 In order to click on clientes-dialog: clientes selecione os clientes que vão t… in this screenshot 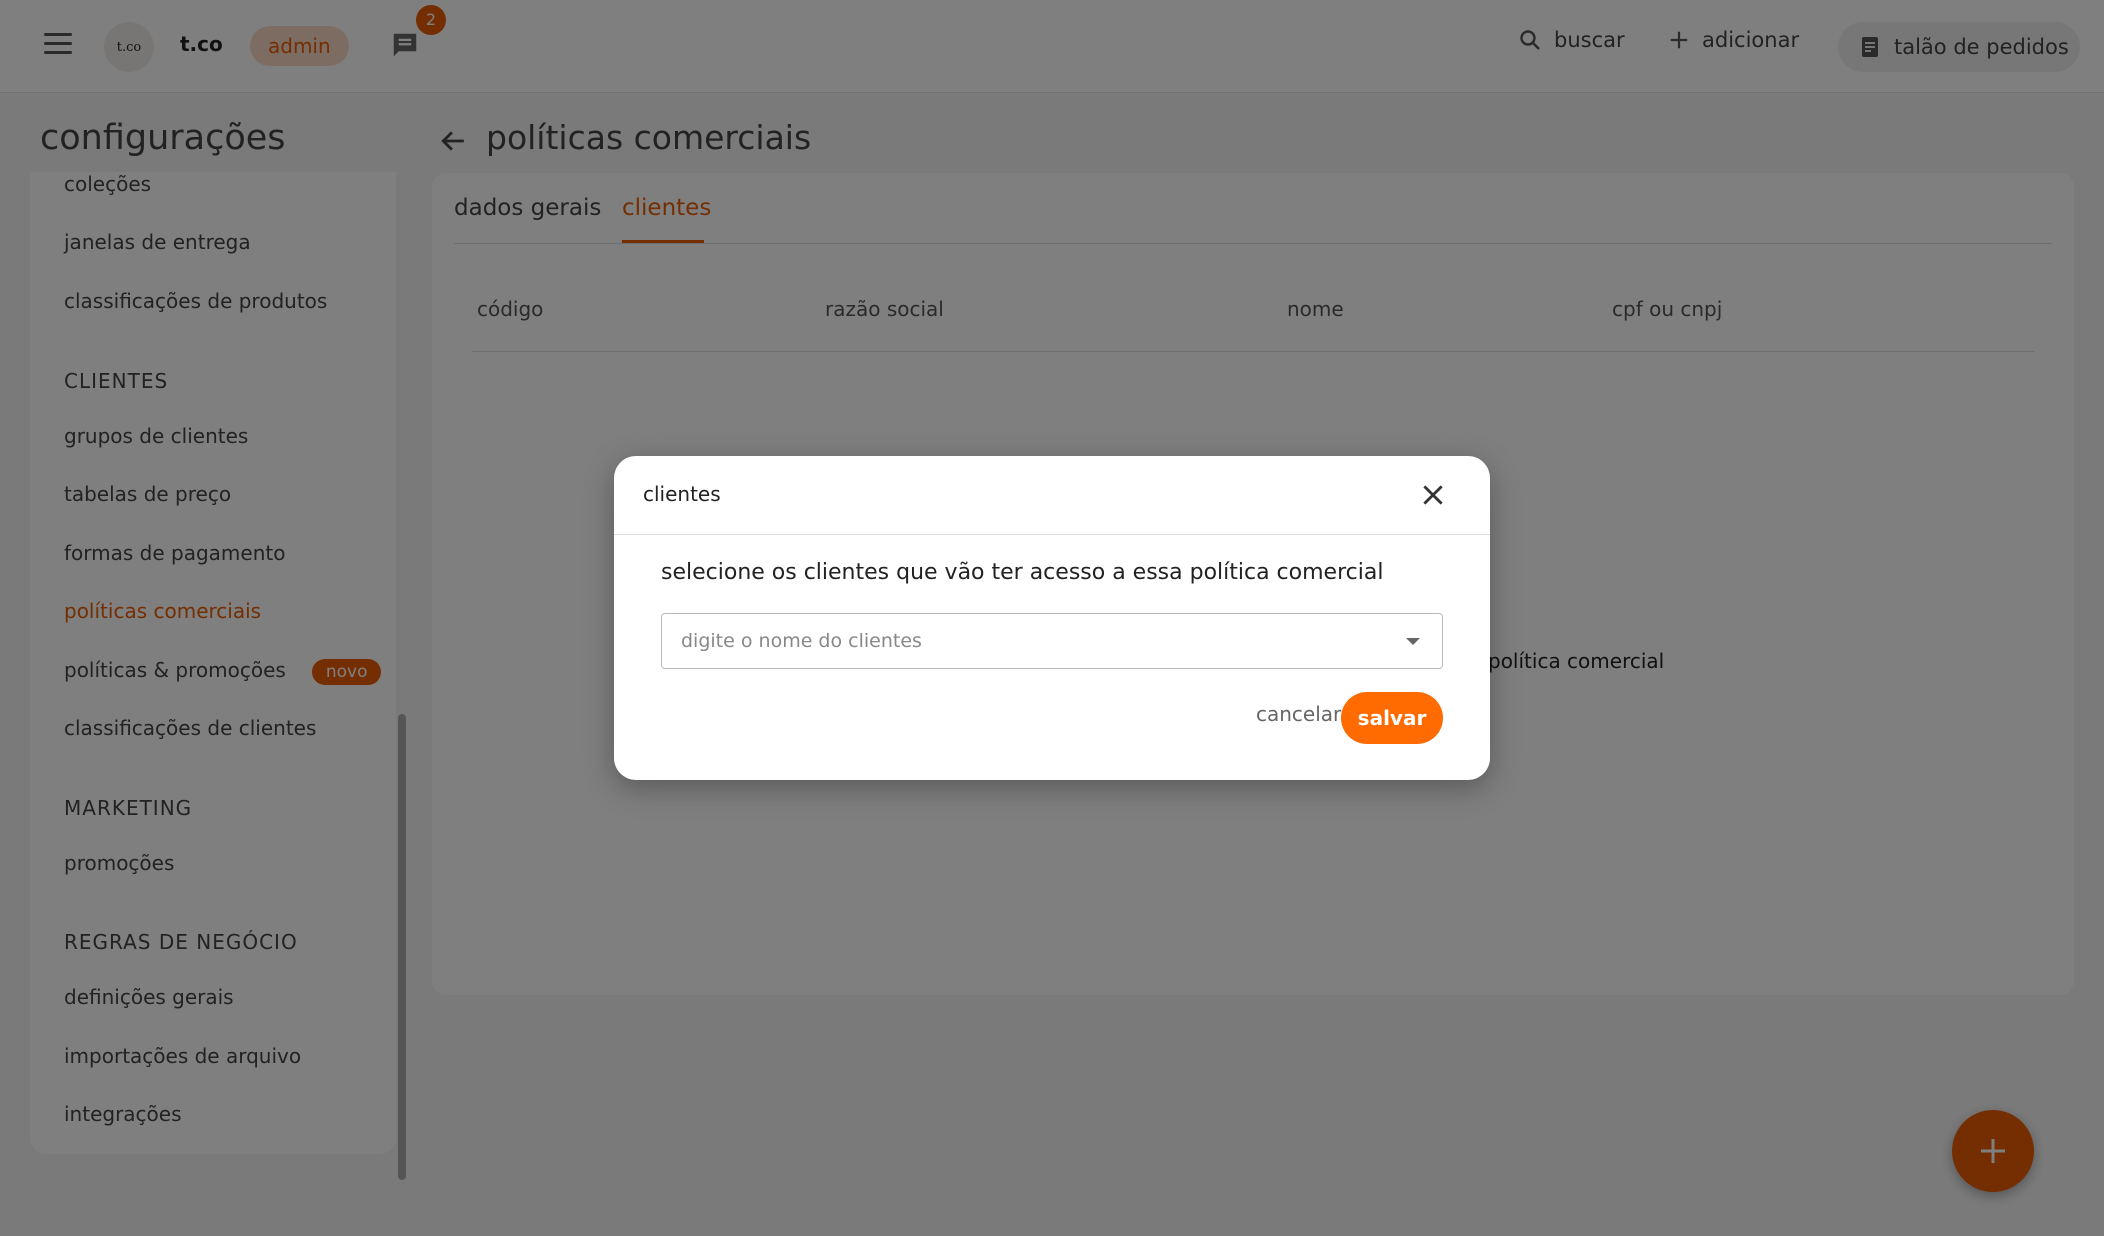, I will do `click(1052, 618)`.